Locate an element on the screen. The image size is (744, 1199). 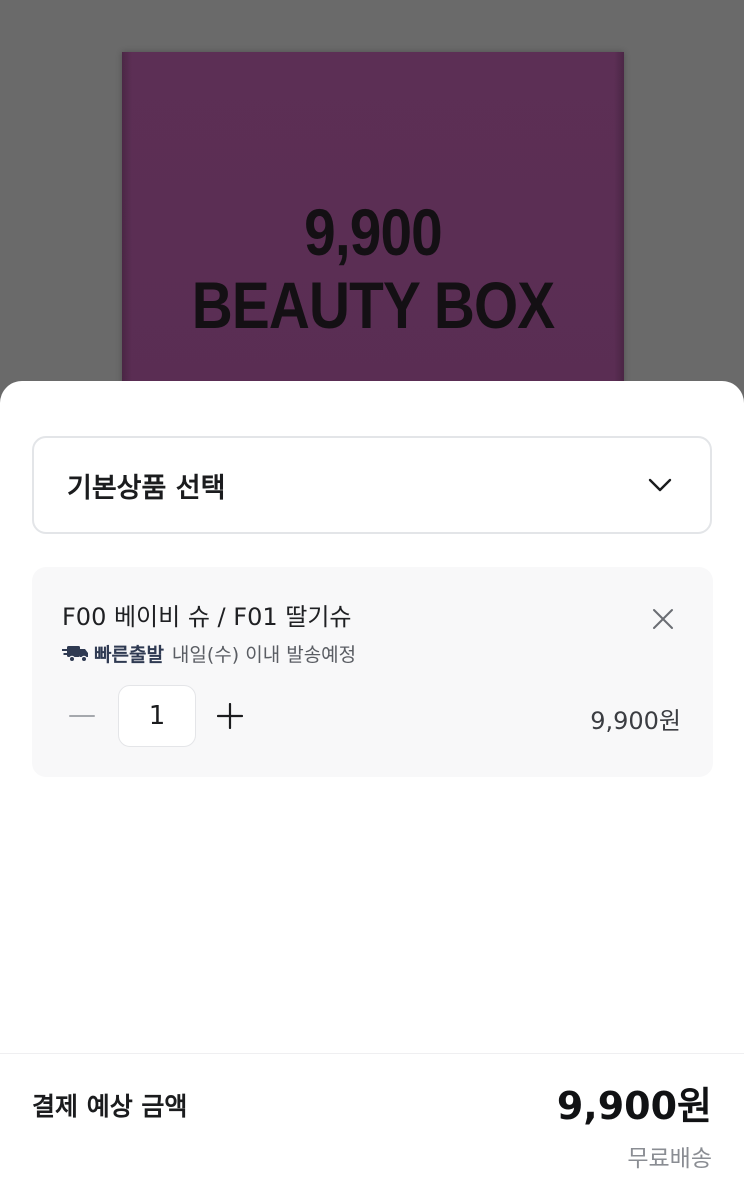
plus-icon is located at coordinates (230, 716).